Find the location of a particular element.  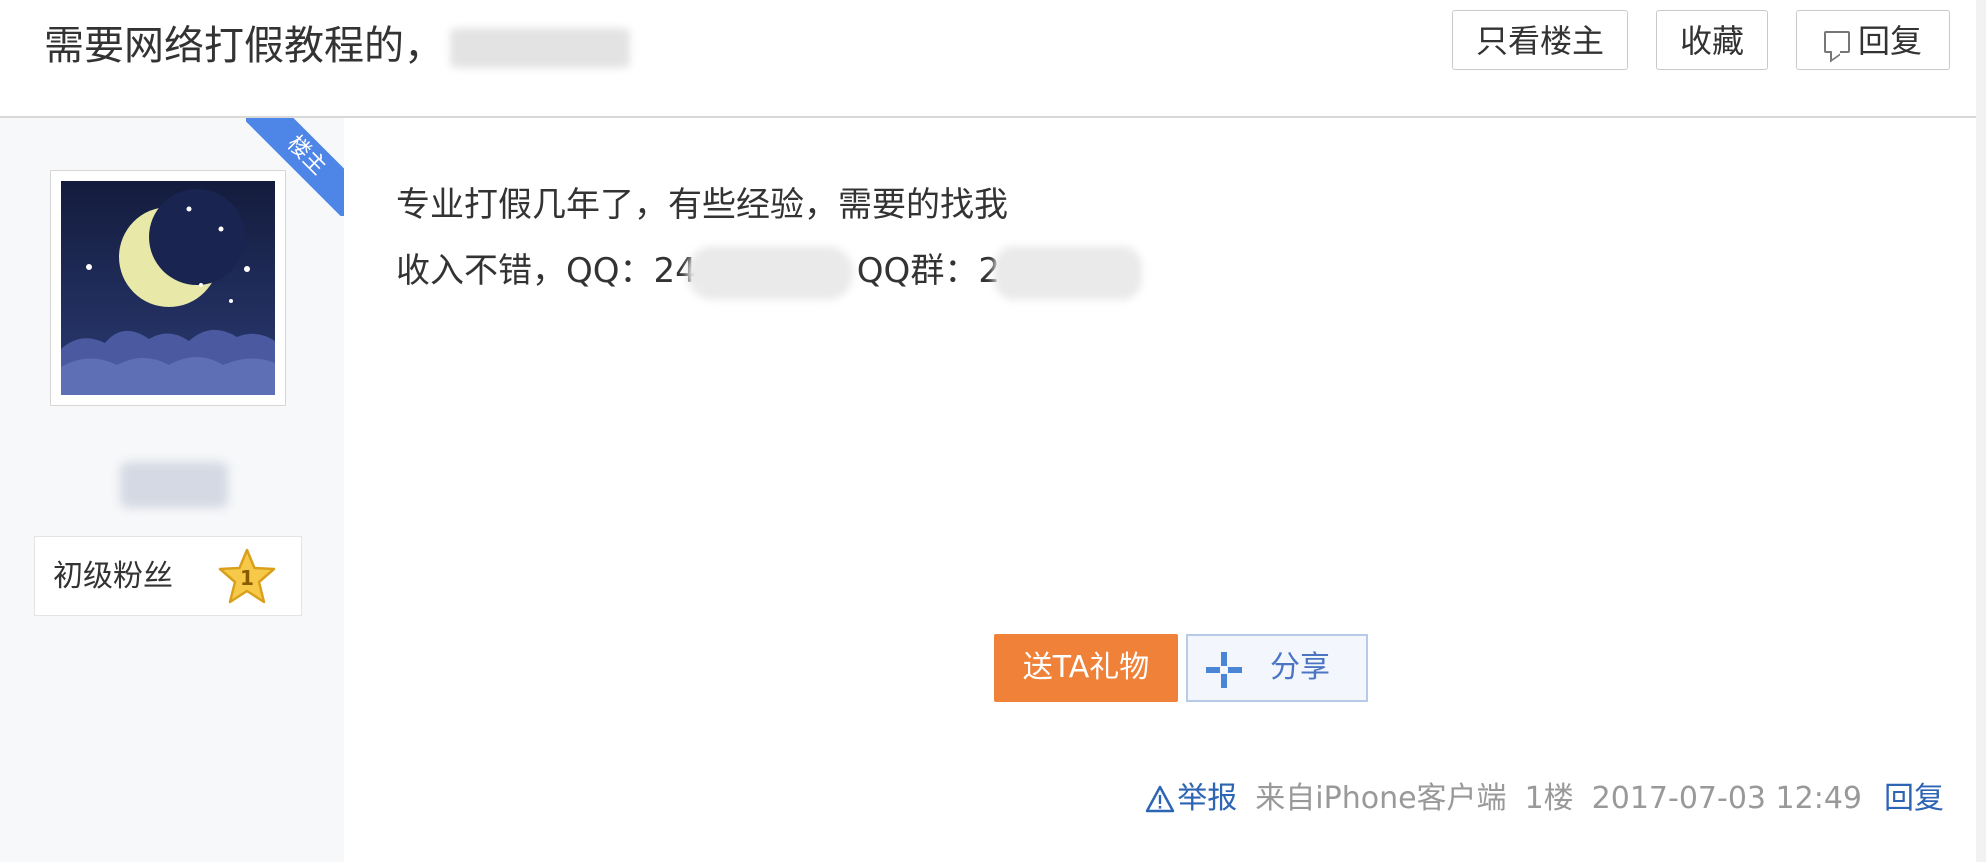

moon-night-avatar-icon is located at coordinates (168, 288).